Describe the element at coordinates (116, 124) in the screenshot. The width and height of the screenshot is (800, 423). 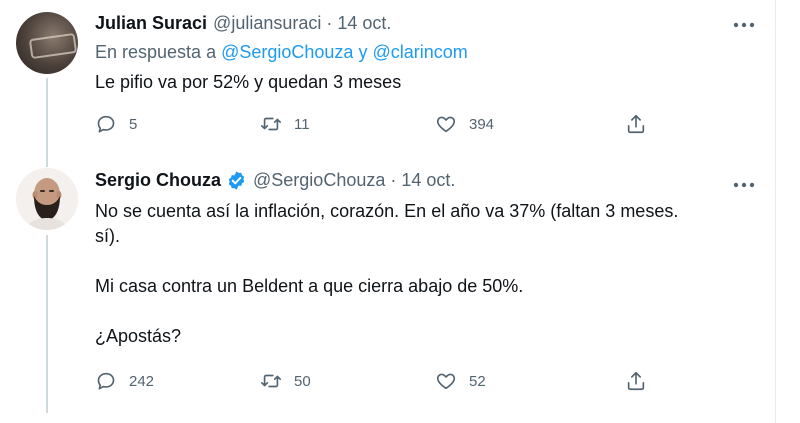
I see `reply-button: 5` at that location.